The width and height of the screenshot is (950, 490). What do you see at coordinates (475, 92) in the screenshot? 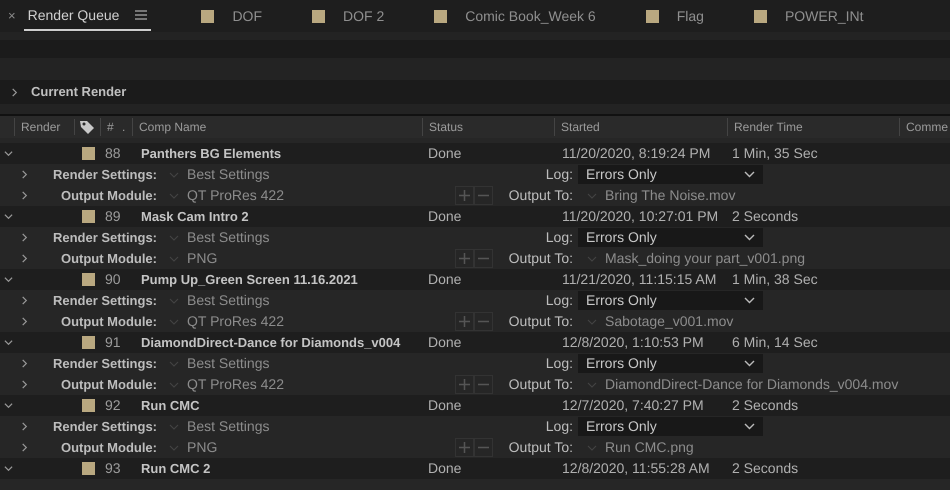
I see `current-render-bar: Current Render` at bounding box center [475, 92].